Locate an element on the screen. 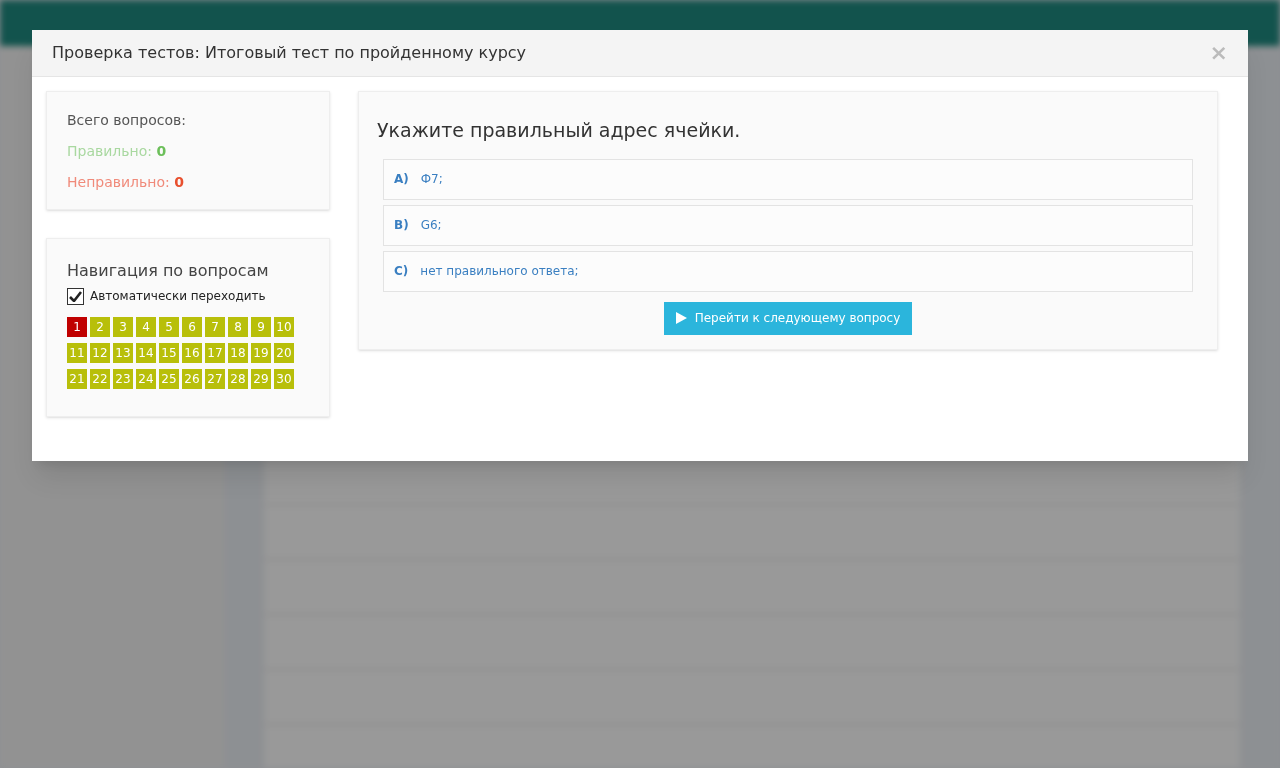  question-text: Укажите правильный адрес ячейки. is located at coordinates (559, 130).